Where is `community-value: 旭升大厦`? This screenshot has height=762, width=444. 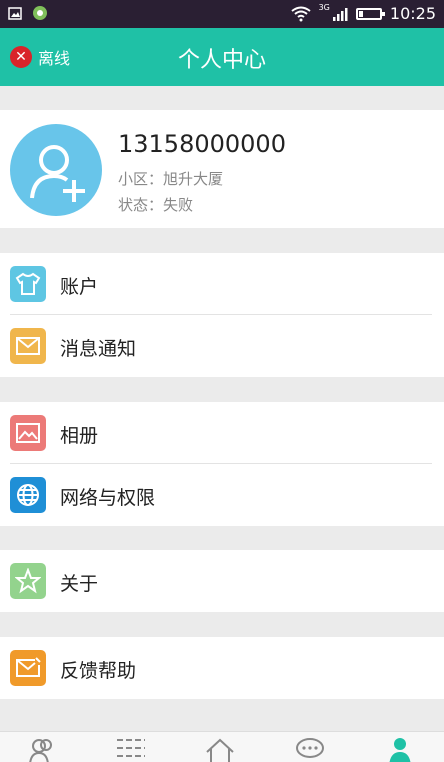
community-value: 旭升大厦 is located at coordinates (193, 179).